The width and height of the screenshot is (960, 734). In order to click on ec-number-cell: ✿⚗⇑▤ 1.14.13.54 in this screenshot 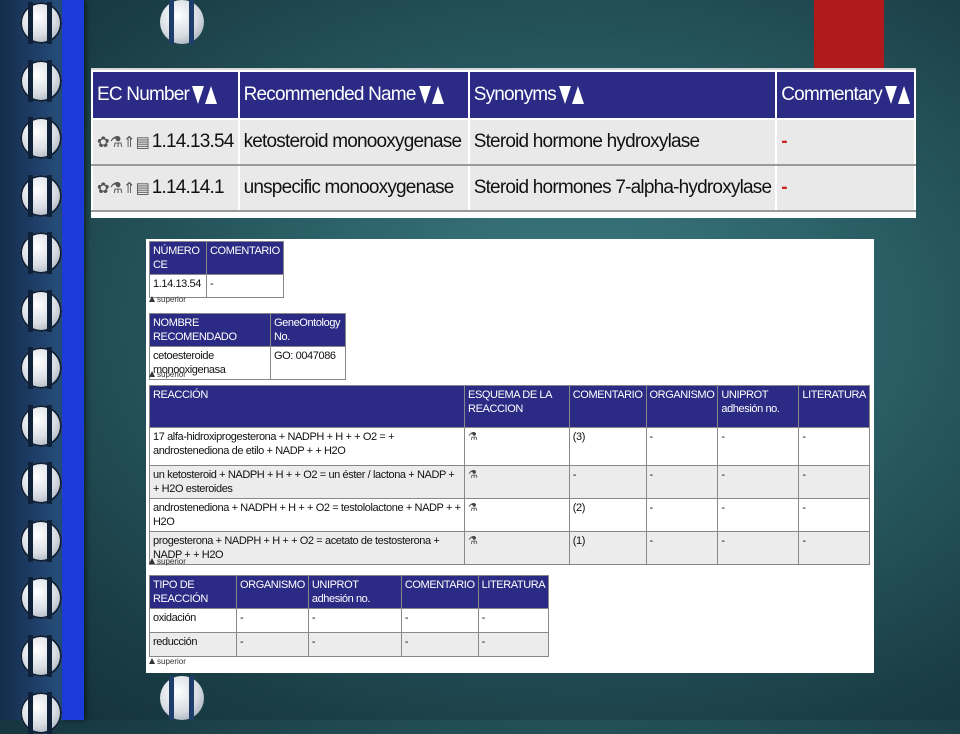, I will do `click(165, 142)`.